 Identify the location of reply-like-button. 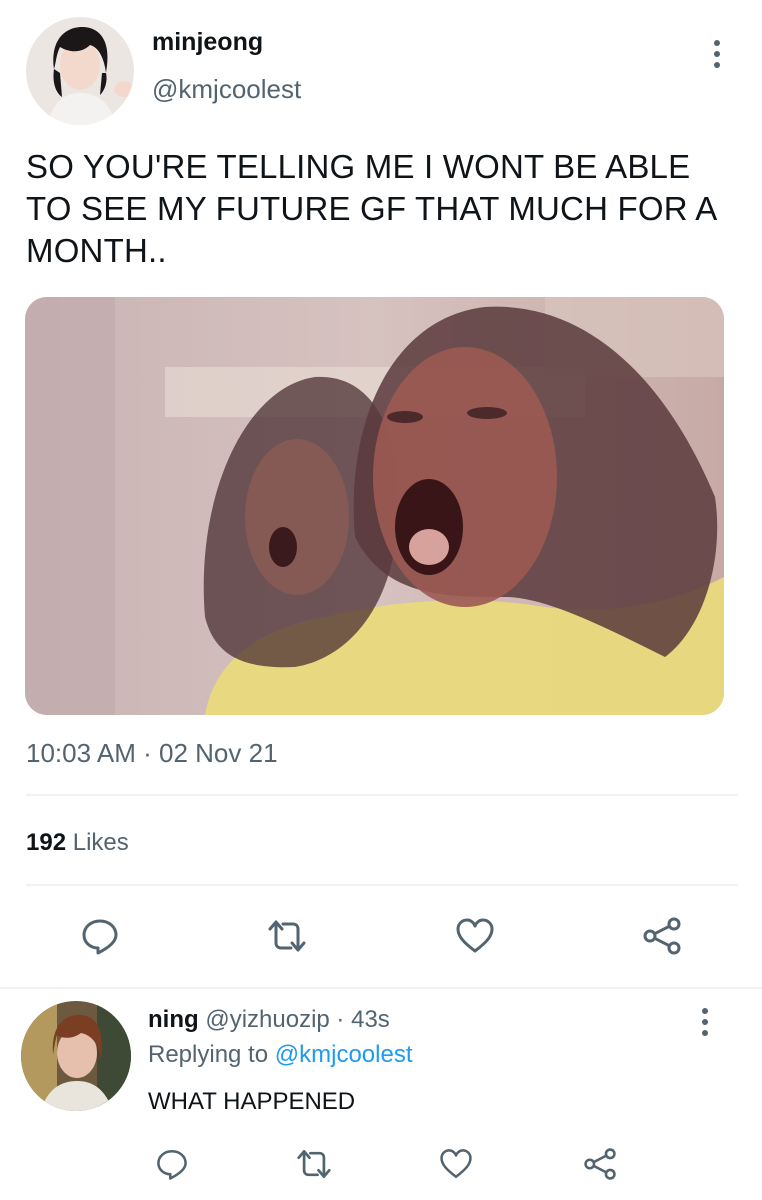
(456, 1164).